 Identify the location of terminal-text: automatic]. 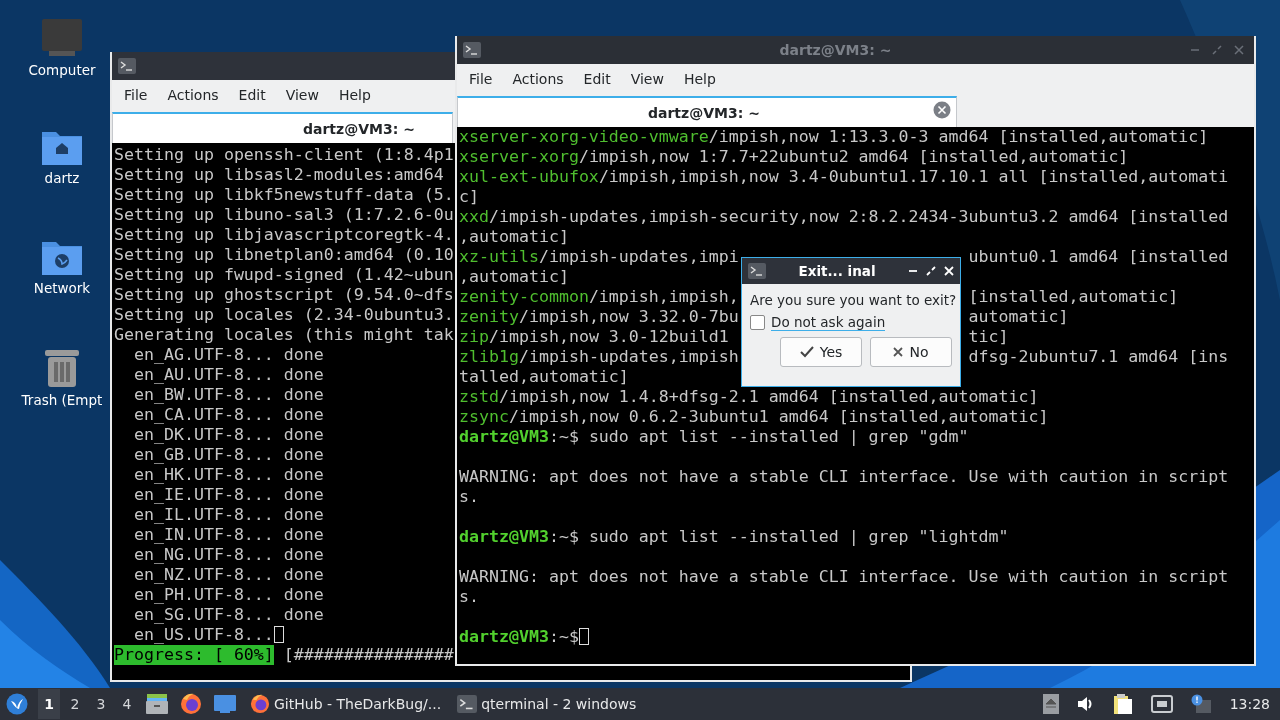
(1018, 316).